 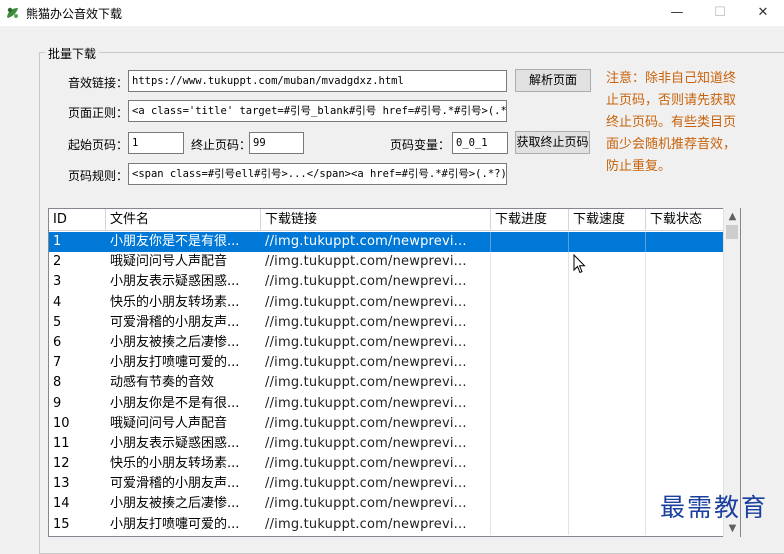 I want to click on close-button: ✕, so click(x=762, y=13).